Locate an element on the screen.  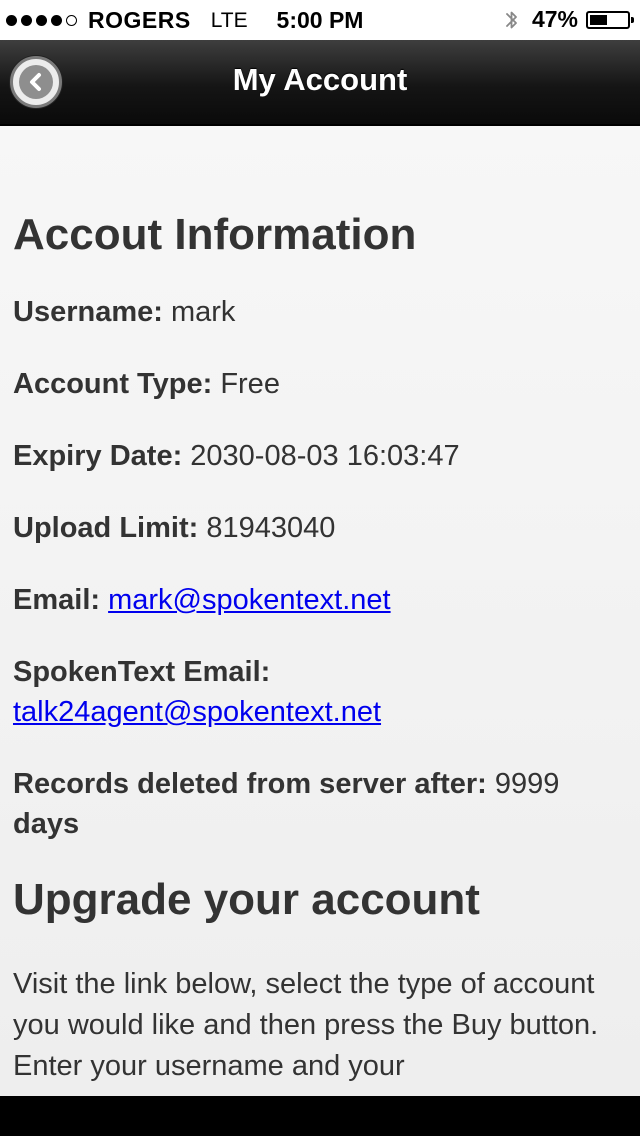
expiry-date-value: 2030-08-03 16:03:47 is located at coordinates (325, 456).